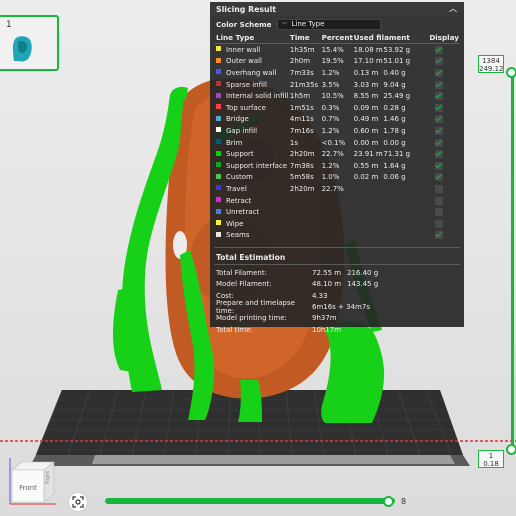 This screenshot has width=516, height=516. I want to click on line-type-cell: Travel, so click(253, 189).